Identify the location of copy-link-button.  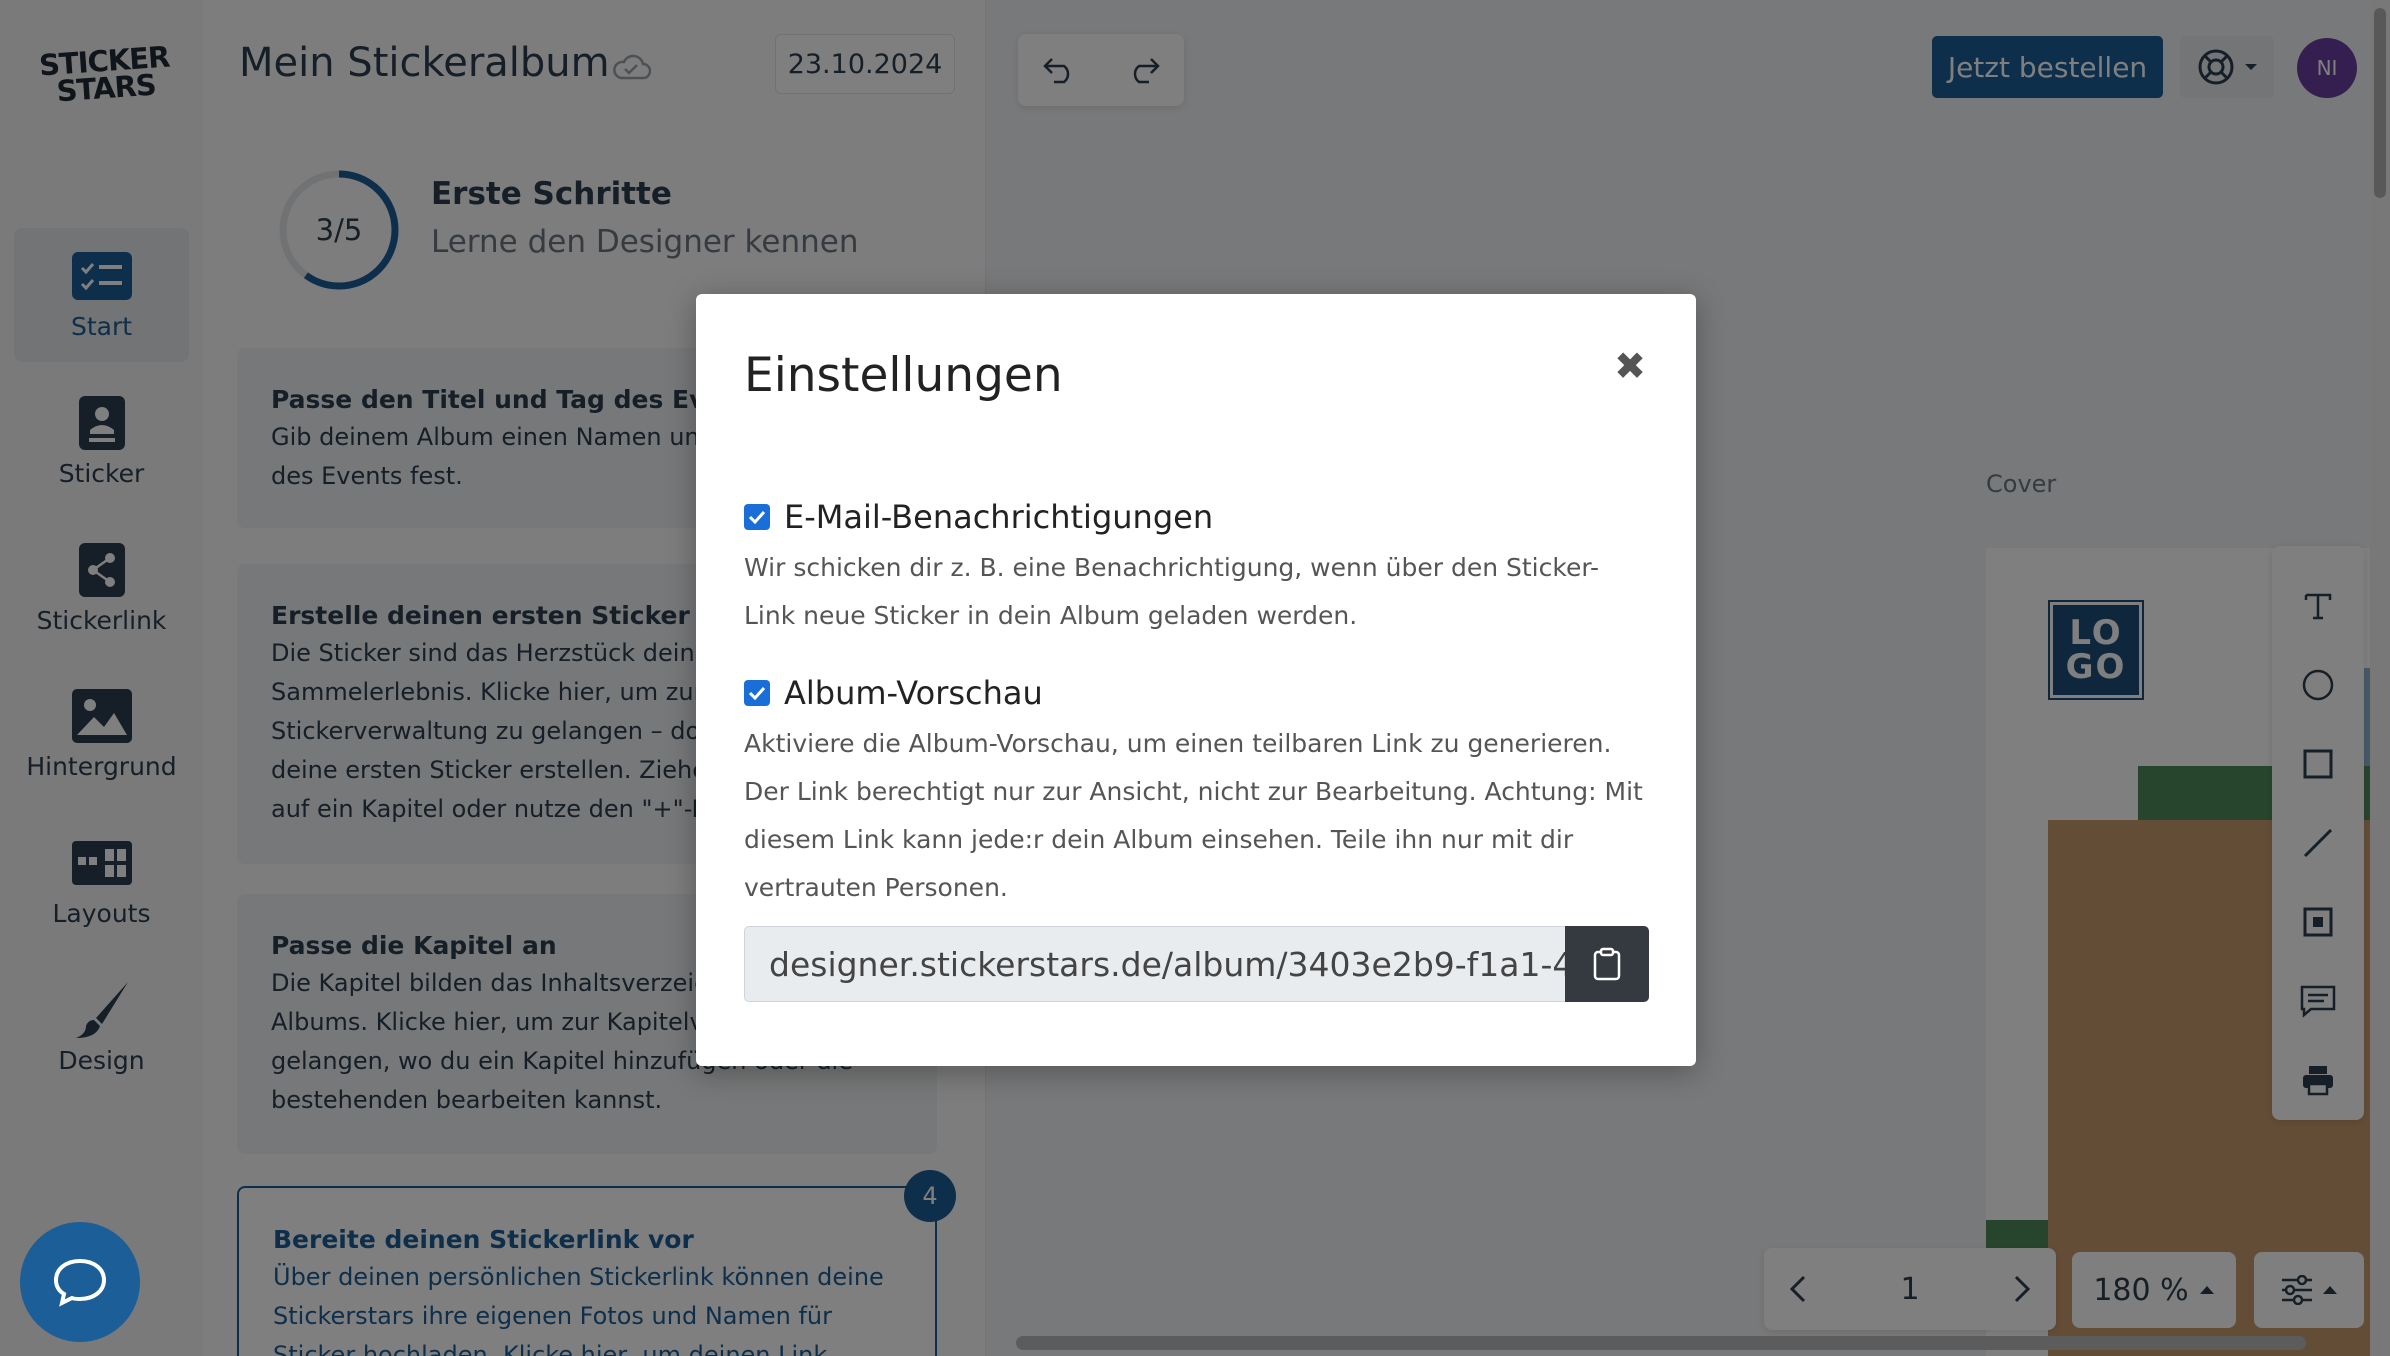
(1607, 964).